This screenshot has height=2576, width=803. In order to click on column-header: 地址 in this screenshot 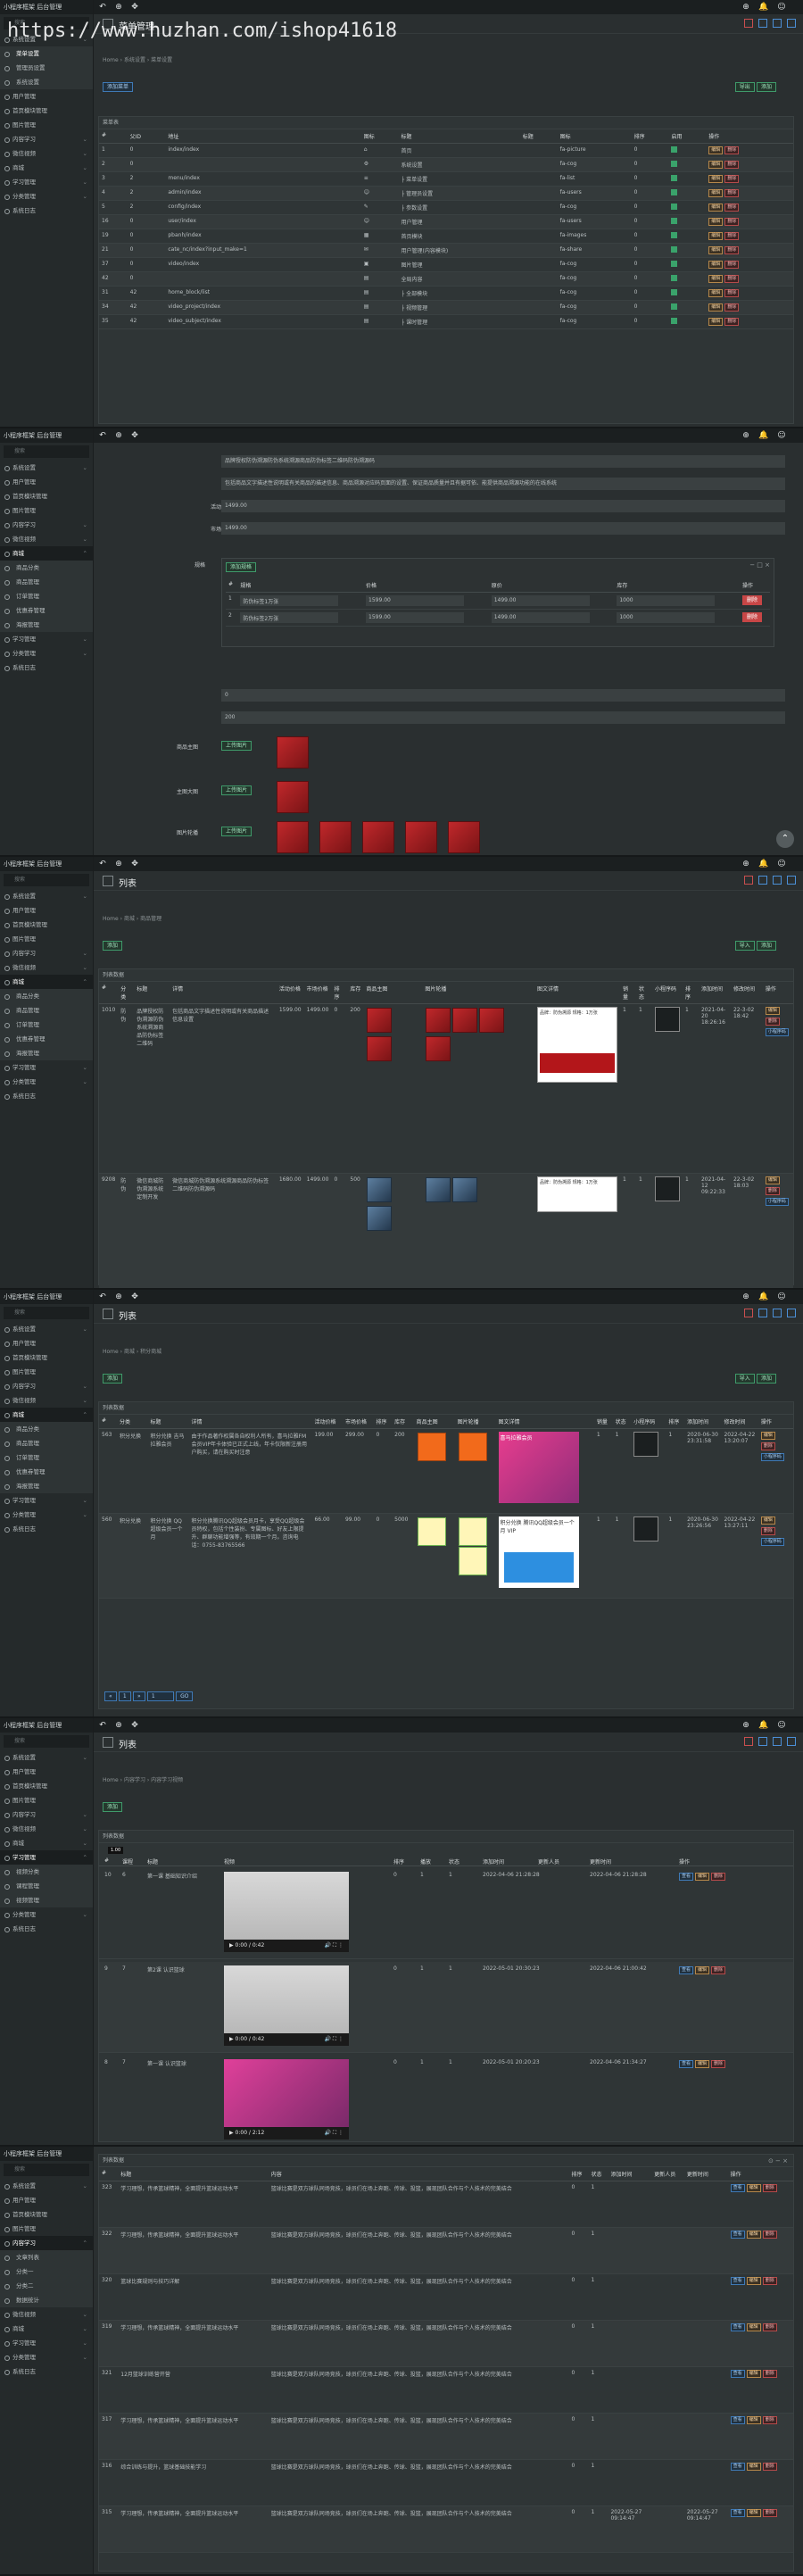, I will do `click(263, 137)`.